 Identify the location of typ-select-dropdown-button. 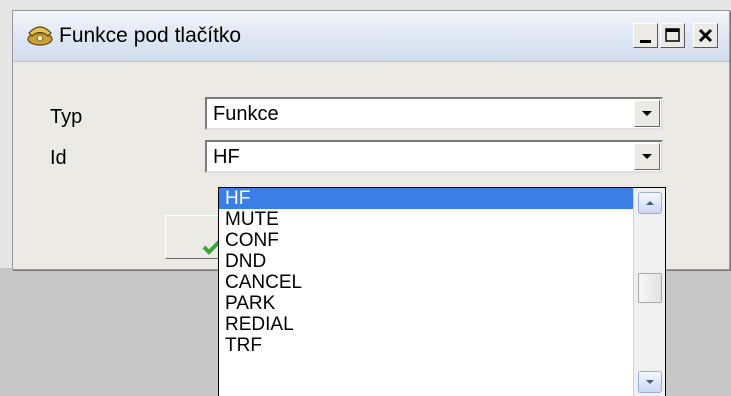
(647, 113).